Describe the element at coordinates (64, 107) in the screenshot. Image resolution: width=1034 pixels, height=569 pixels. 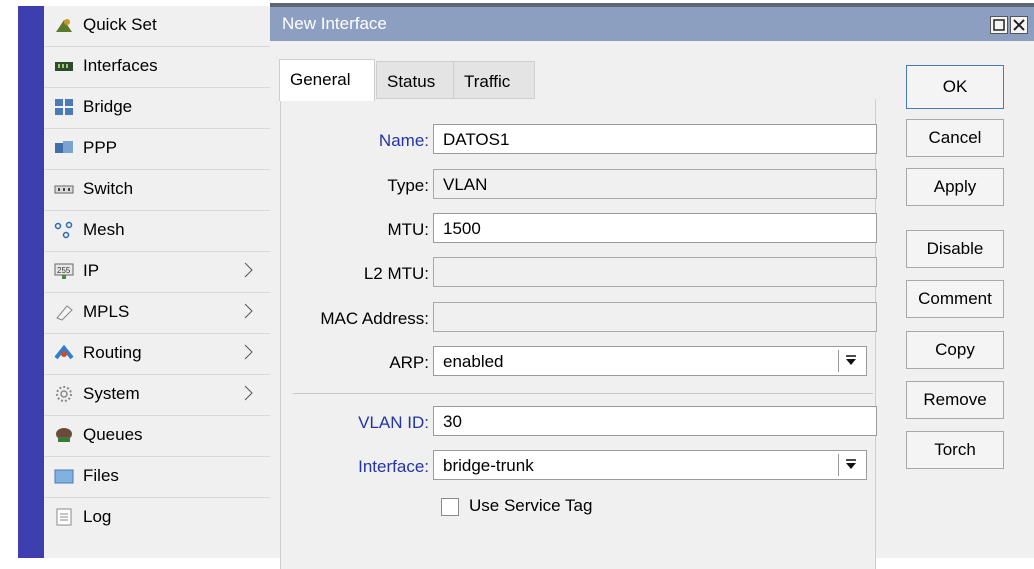
I see `bridge-icon` at that location.